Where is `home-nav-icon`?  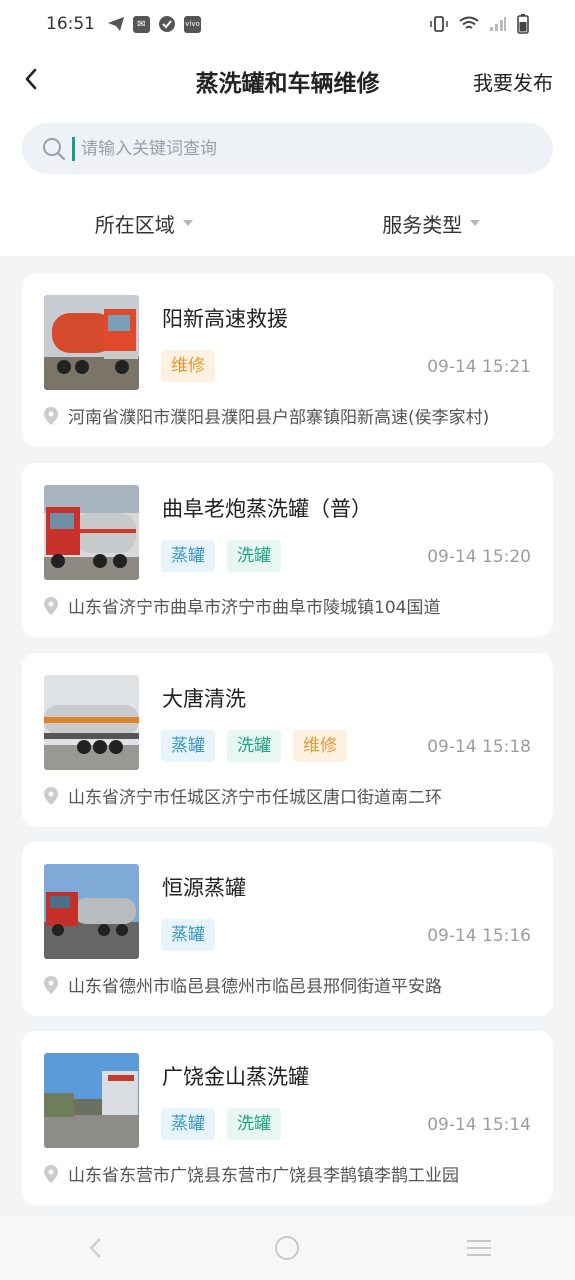 home-nav-icon is located at coordinates (287, 1248).